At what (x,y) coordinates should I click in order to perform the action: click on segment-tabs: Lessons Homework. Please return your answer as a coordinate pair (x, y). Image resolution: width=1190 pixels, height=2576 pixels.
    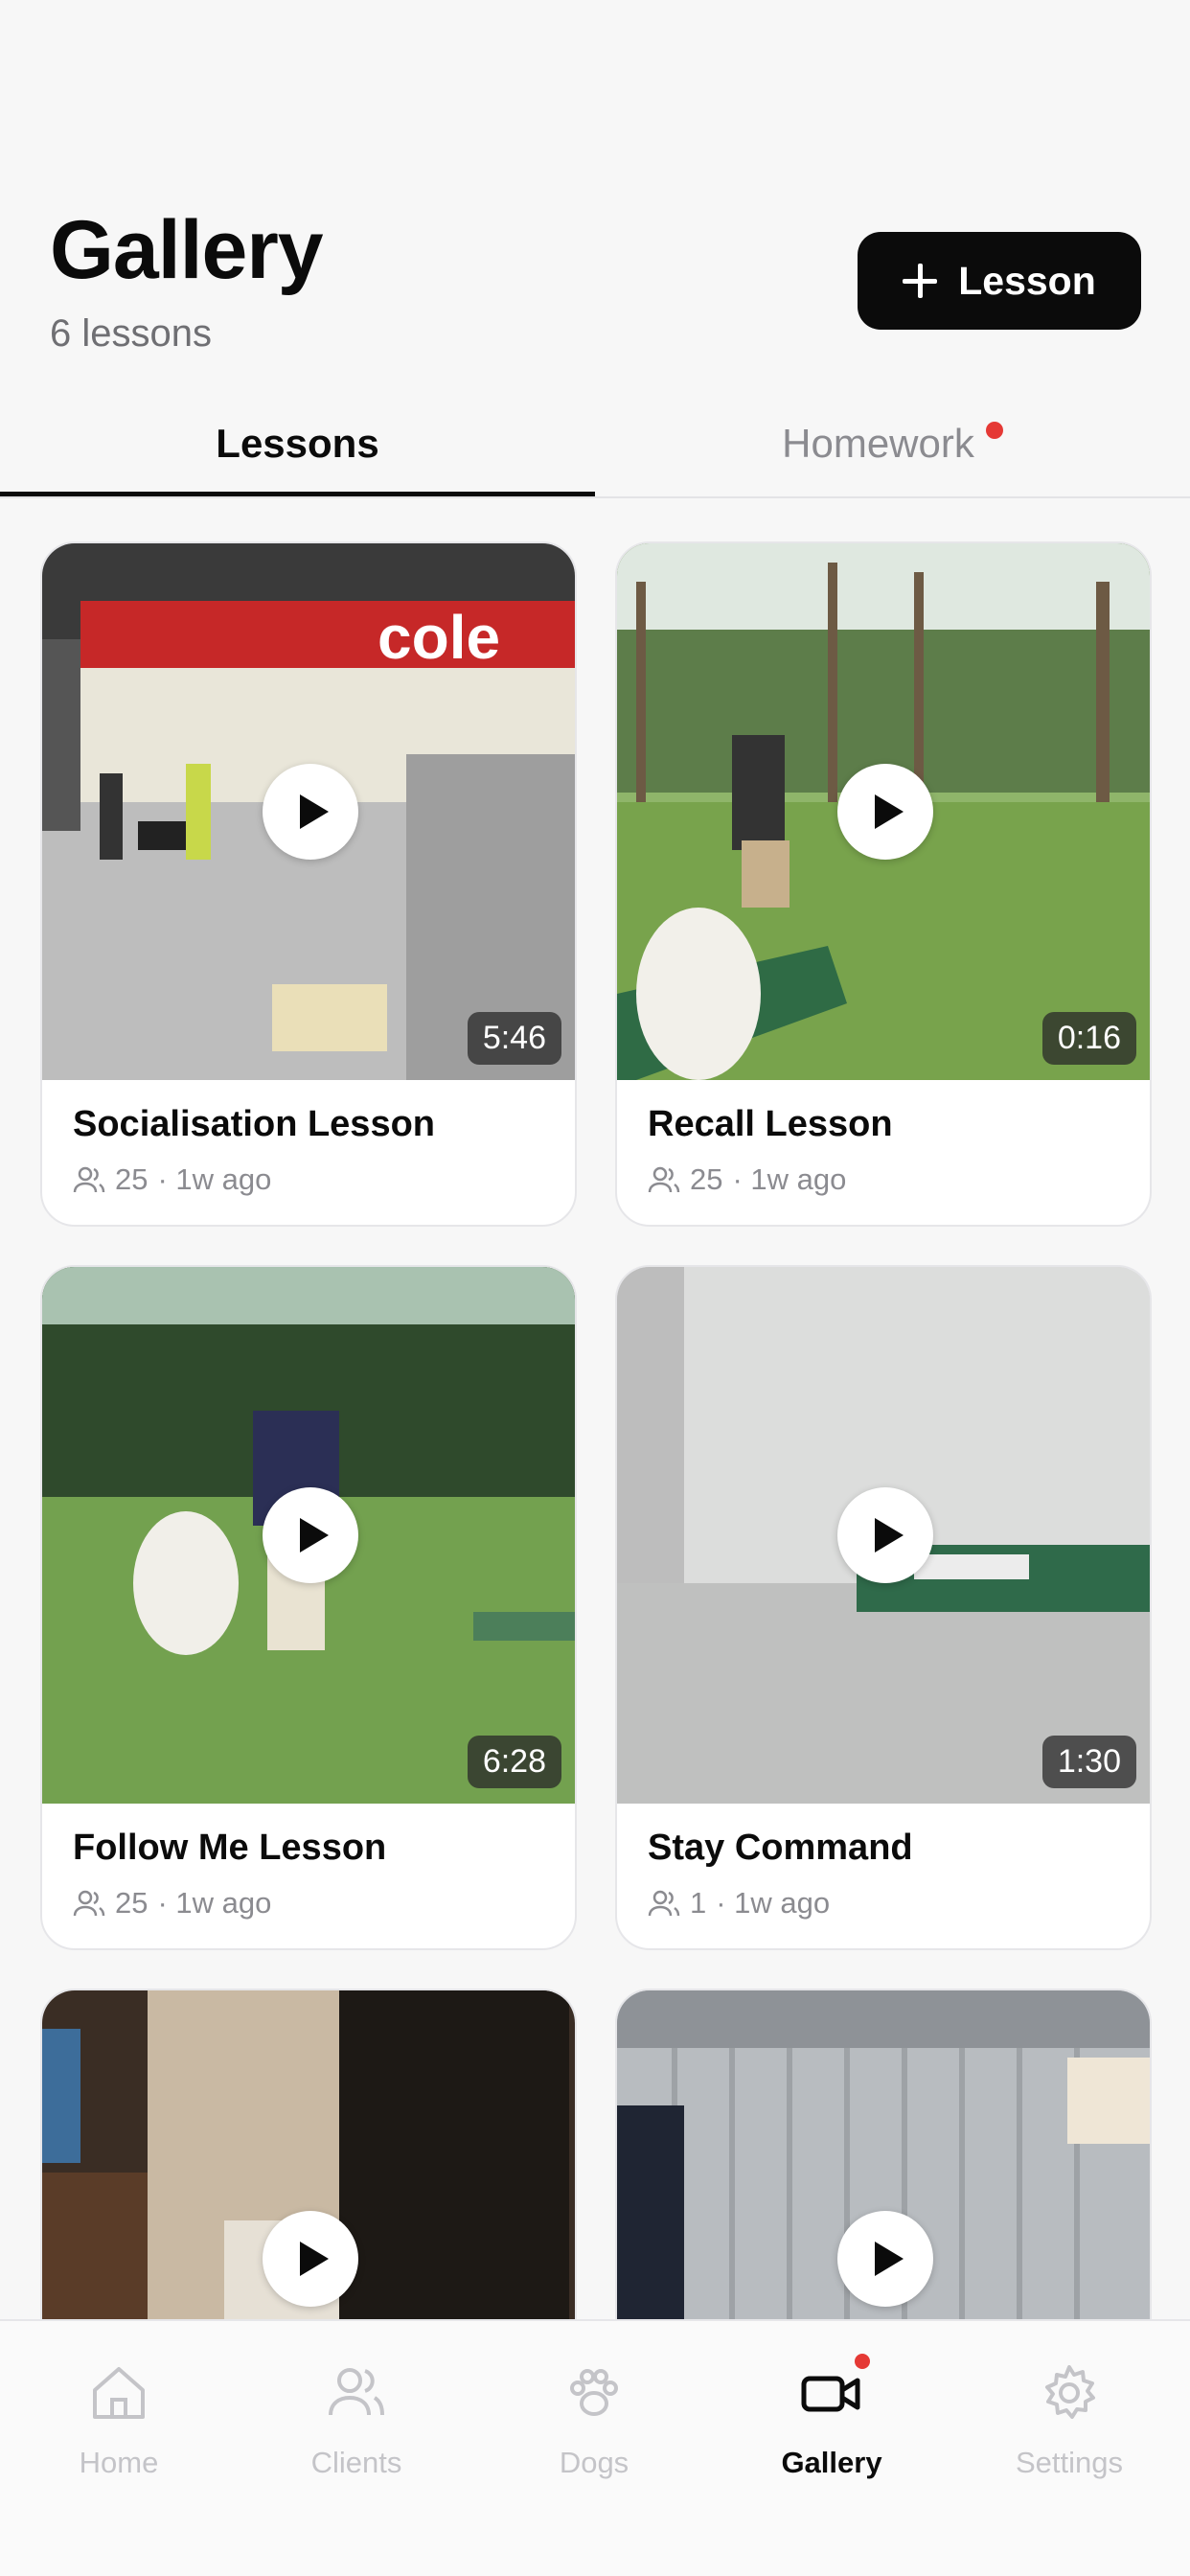
    Looking at the image, I should click on (595, 445).